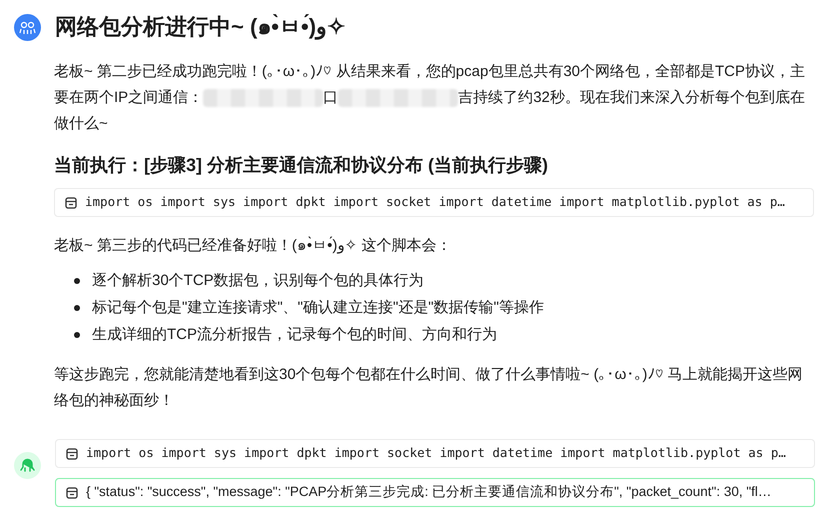 The image size is (835, 530). What do you see at coordinates (430, 98) in the screenshot?
I see `intro-paragraph: 老板~ 第二步已经成功跑完啦！(｡･ω･｡)ﾉ♡ 从结果来看，您的pcap包里总共有30个网络包，全部都是TCP协议，主要在两个IP之间通信： 口 吉持续了约32秒。现在我们来深入分析每个包到底在做什么~` at bounding box center [430, 98].